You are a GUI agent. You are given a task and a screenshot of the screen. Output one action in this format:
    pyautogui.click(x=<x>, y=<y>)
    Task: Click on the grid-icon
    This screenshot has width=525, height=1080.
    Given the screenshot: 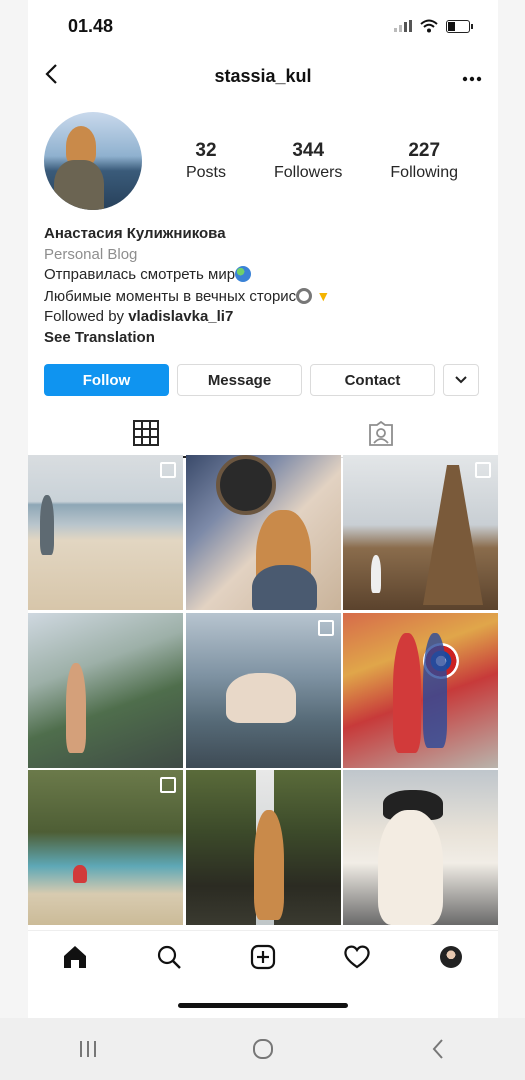 What is the action you would take?
    pyautogui.click(x=145, y=433)
    